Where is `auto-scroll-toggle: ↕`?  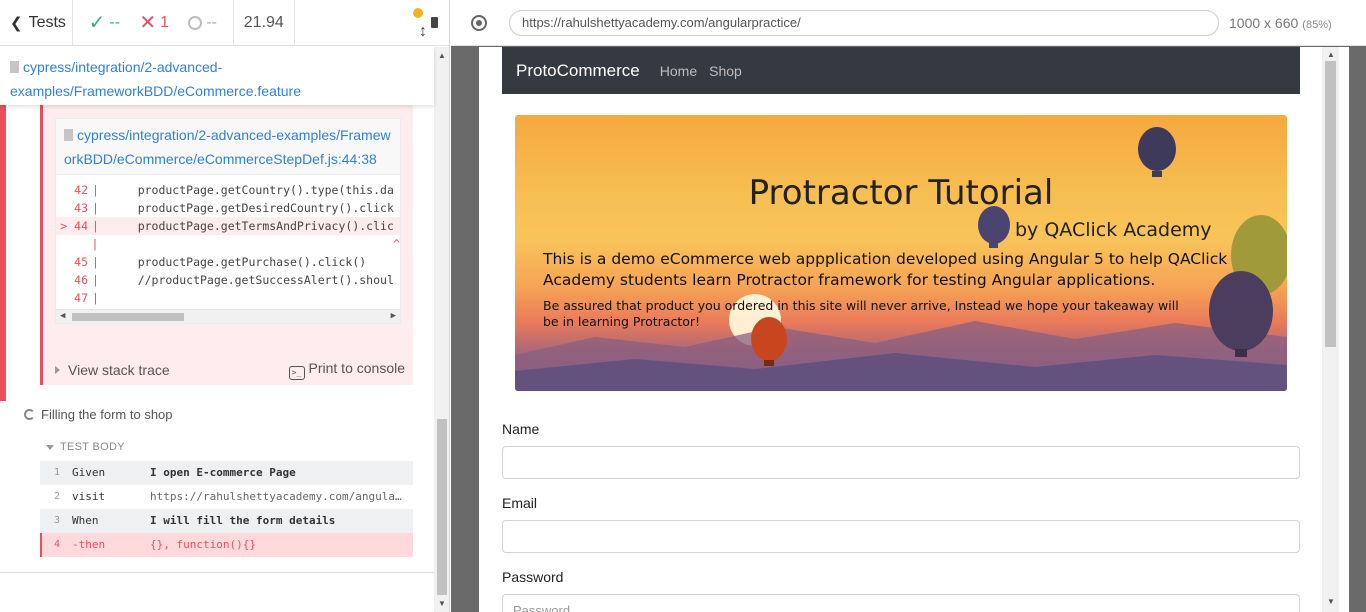 auto-scroll-toggle: ↕ is located at coordinates (422, 23).